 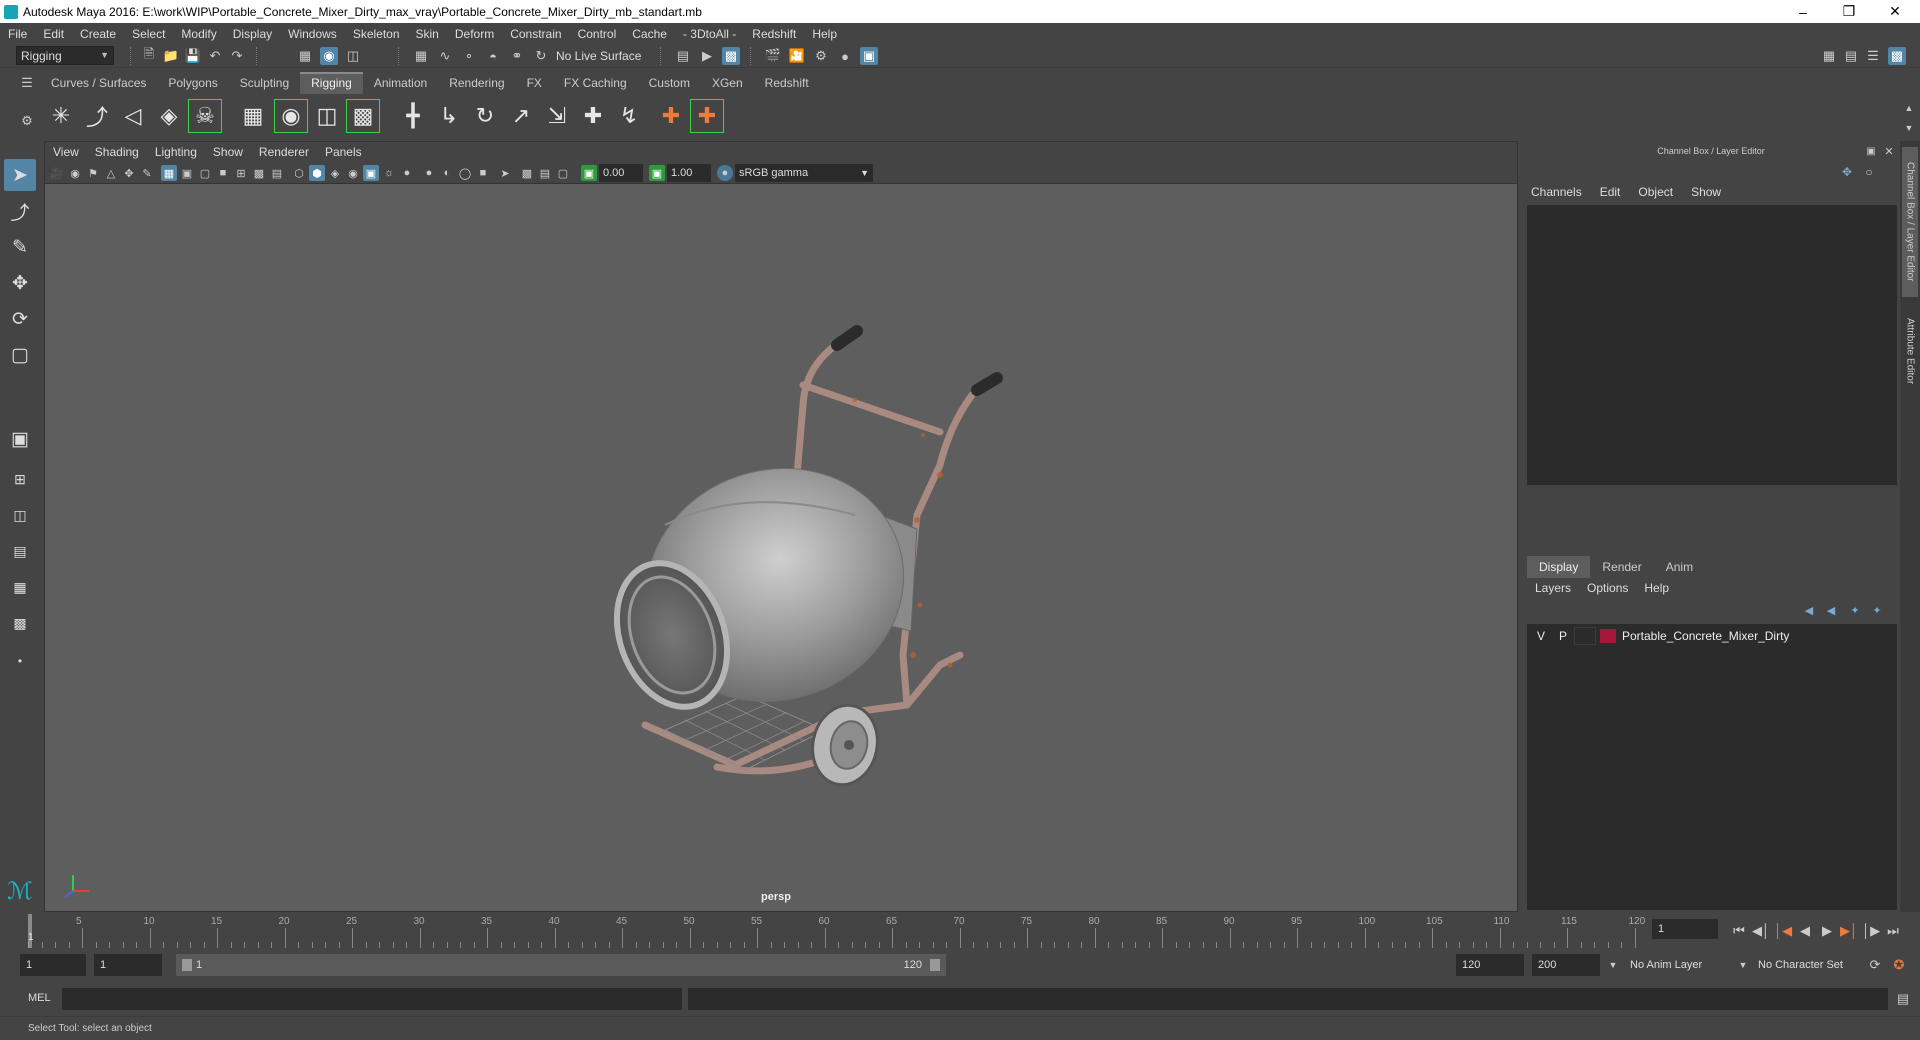 What do you see at coordinates (228, 152) in the screenshot?
I see `viewport-menu-show: Show` at bounding box center [228, 152].